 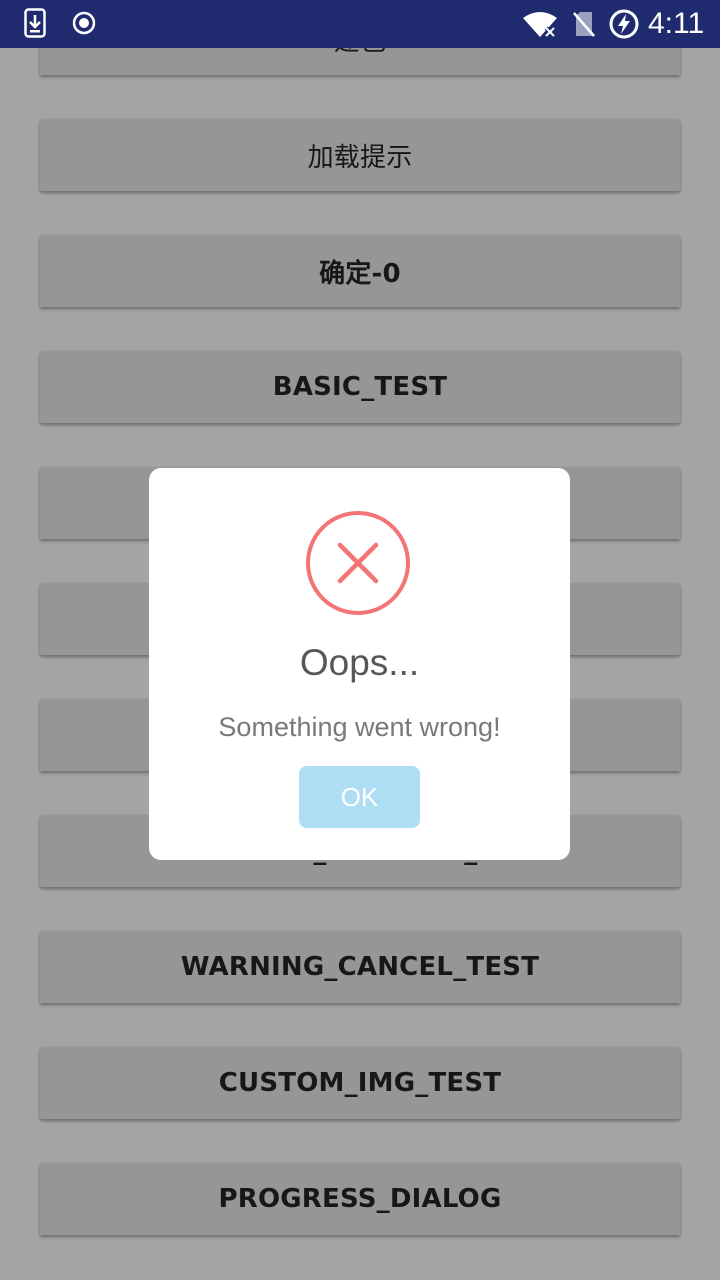 What do you see at coordinates (358, 563) in the screenshot?
I see `error-x-icon` at bounding box center [358, 563].